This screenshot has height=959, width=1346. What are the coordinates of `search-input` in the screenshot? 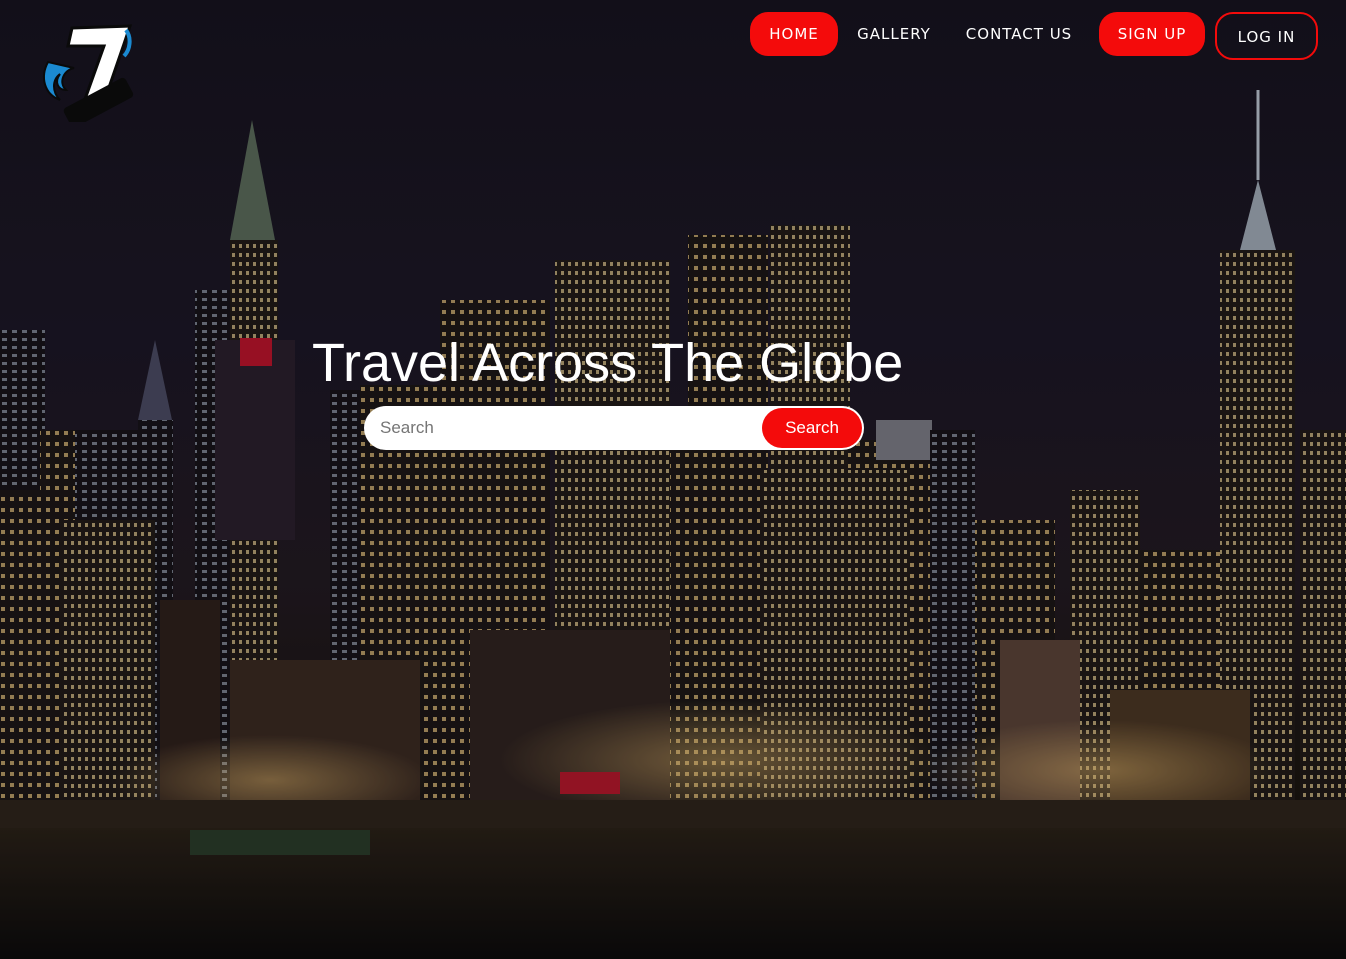 It's located at (562, 428).